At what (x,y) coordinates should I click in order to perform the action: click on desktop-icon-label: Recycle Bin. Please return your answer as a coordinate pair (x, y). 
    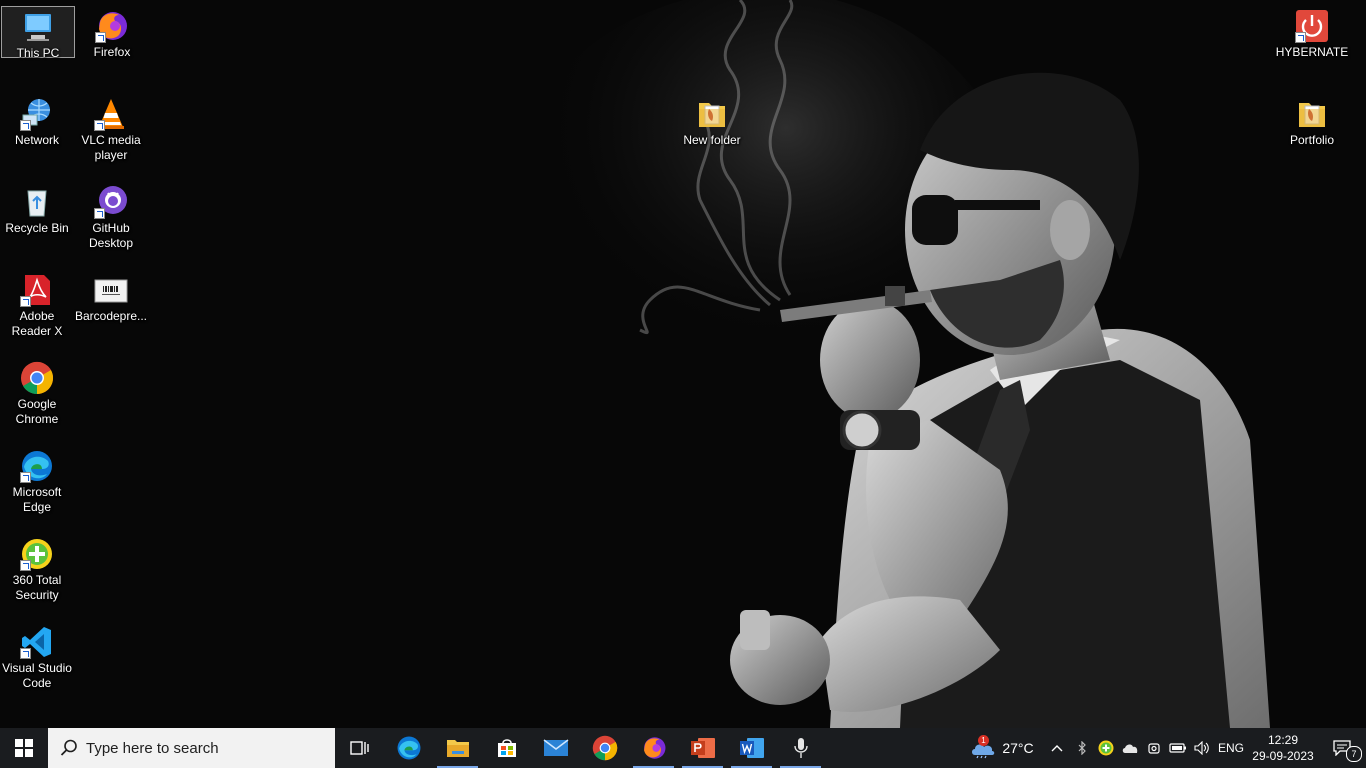
    Looking at the image, I should click on (37, 228).